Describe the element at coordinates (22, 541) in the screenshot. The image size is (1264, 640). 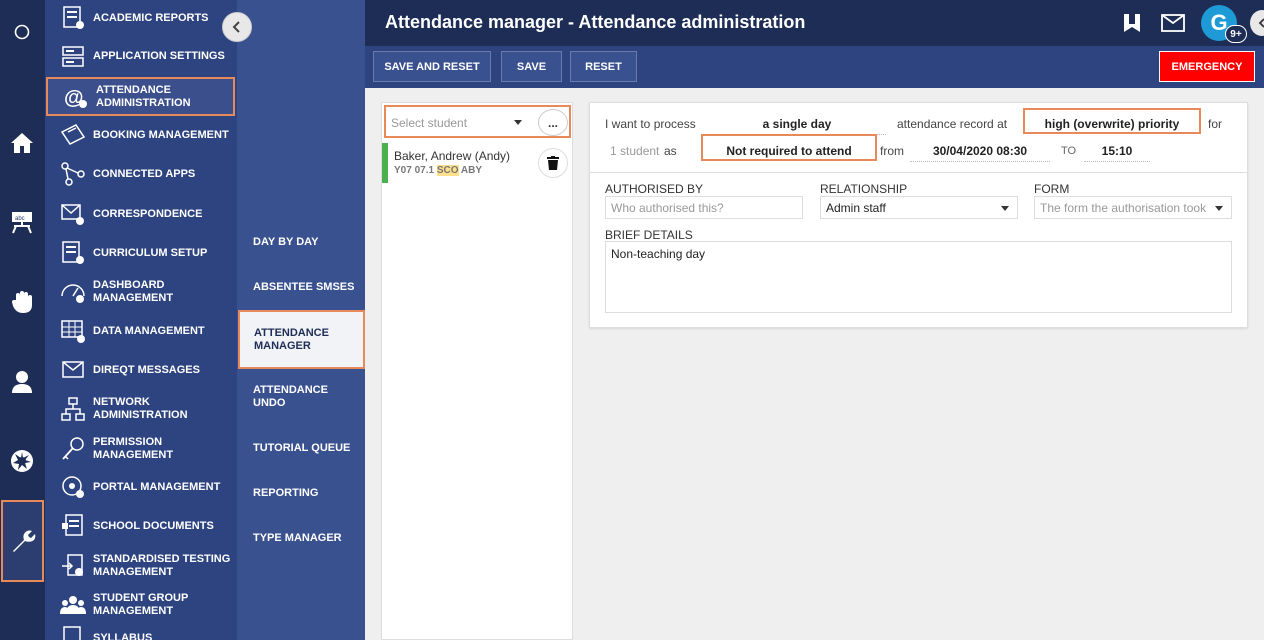
I see `admin-tools-icon` at that location.